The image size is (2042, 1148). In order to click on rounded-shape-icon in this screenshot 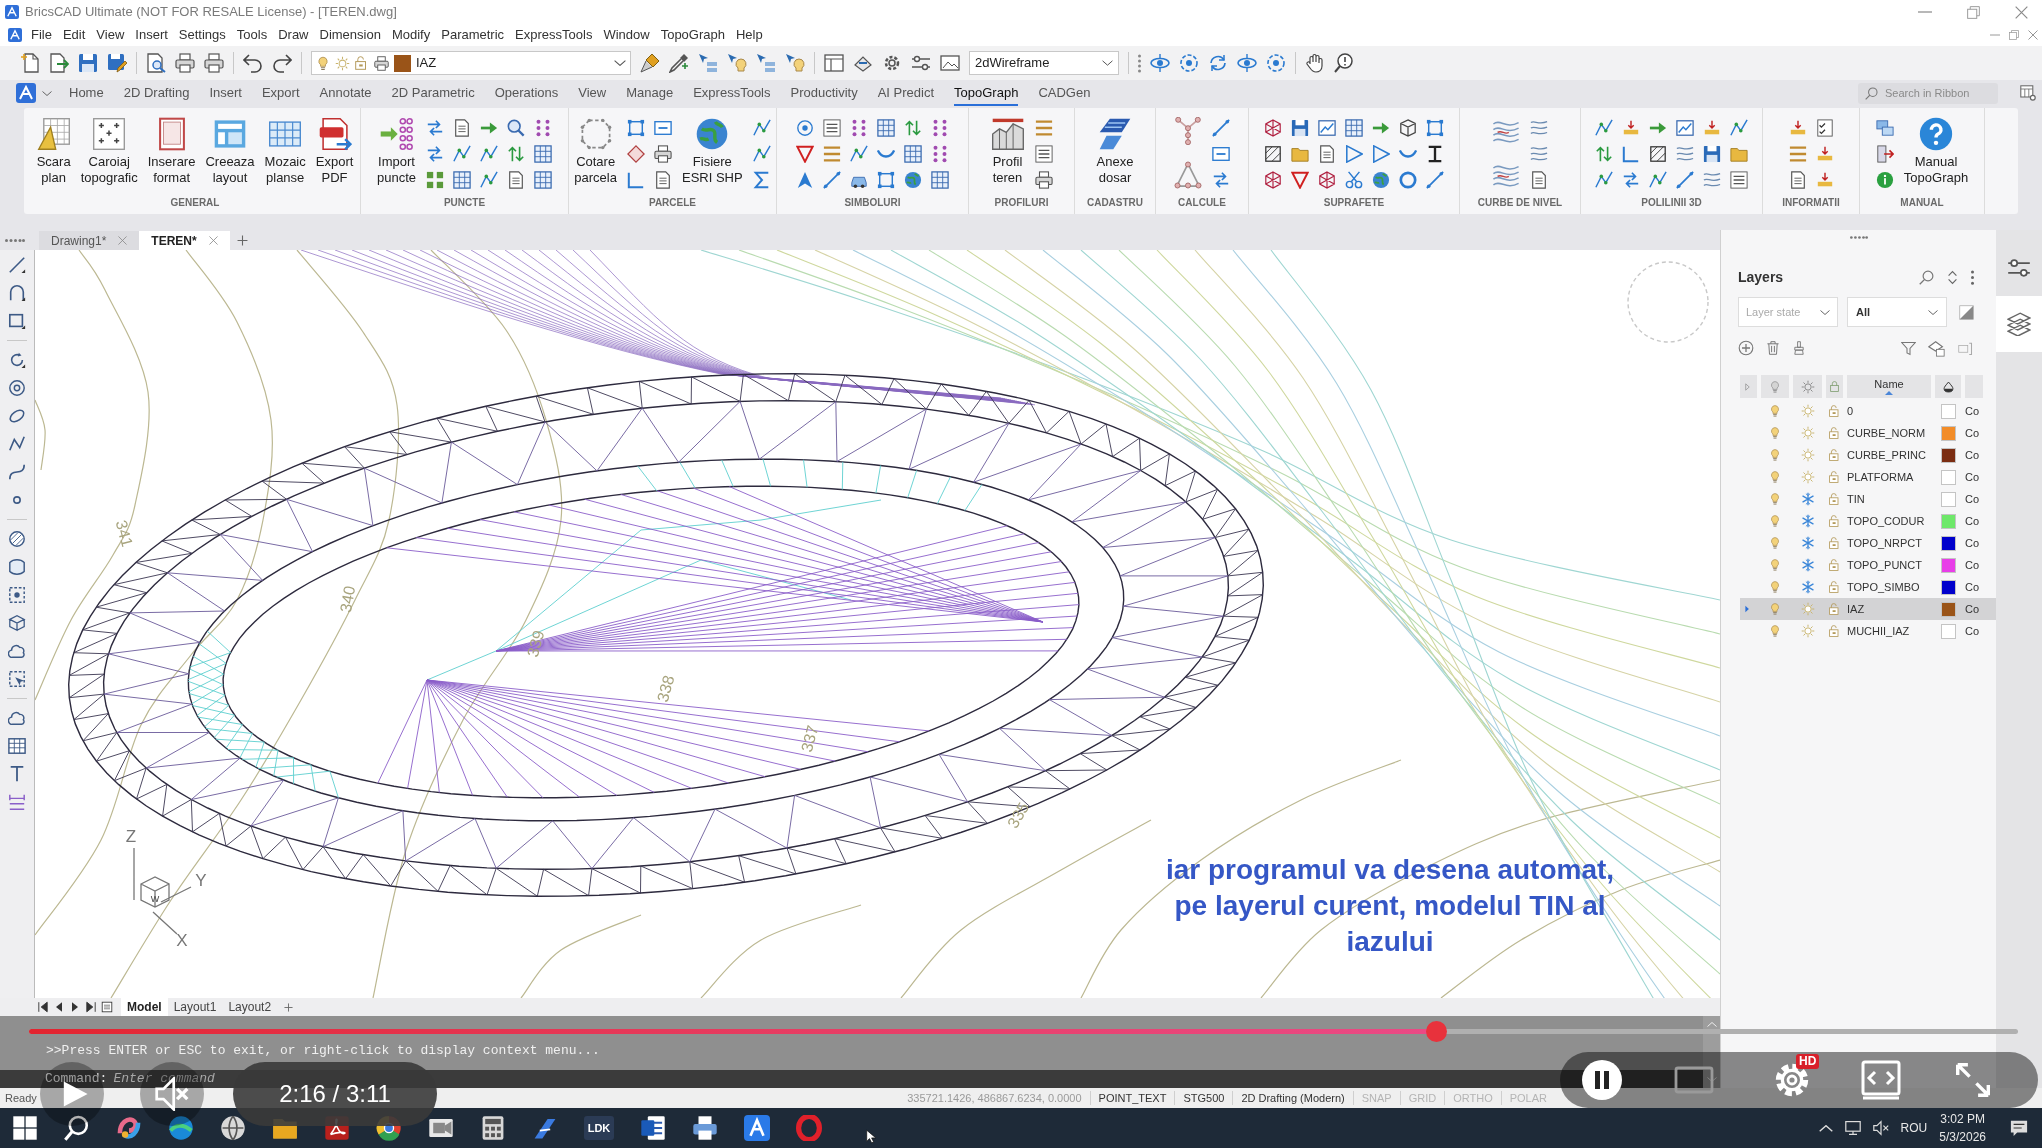, I will do `click(17, 567)`.